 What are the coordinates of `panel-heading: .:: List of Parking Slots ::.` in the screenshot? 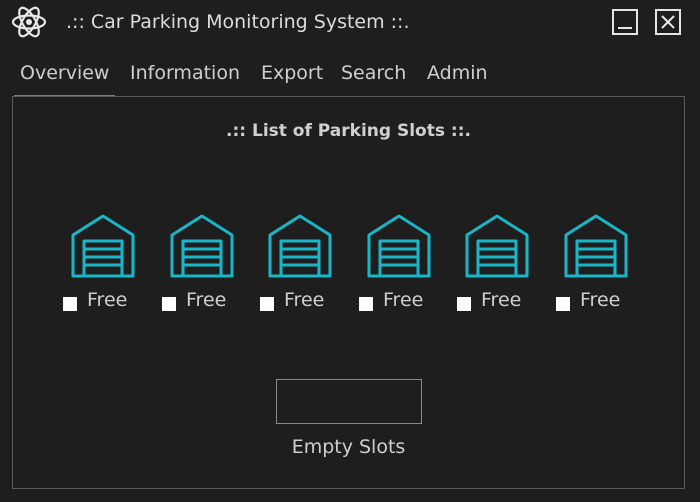 It's located at (348, 131).